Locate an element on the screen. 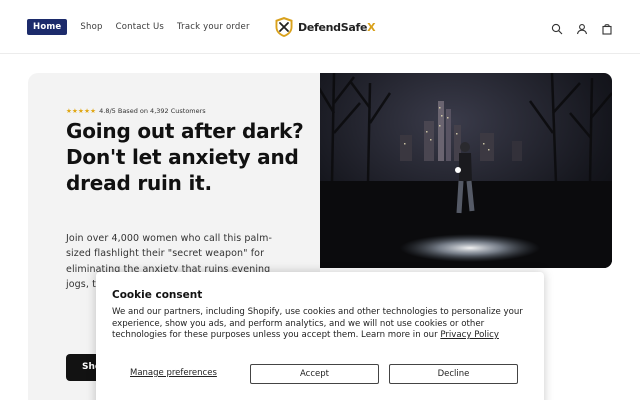  account-icon is located at coordinates (582, 27).